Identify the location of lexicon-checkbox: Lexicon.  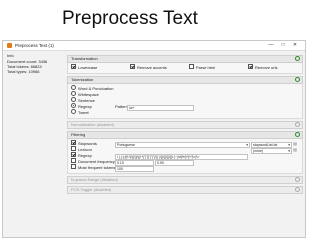
(81, 149).